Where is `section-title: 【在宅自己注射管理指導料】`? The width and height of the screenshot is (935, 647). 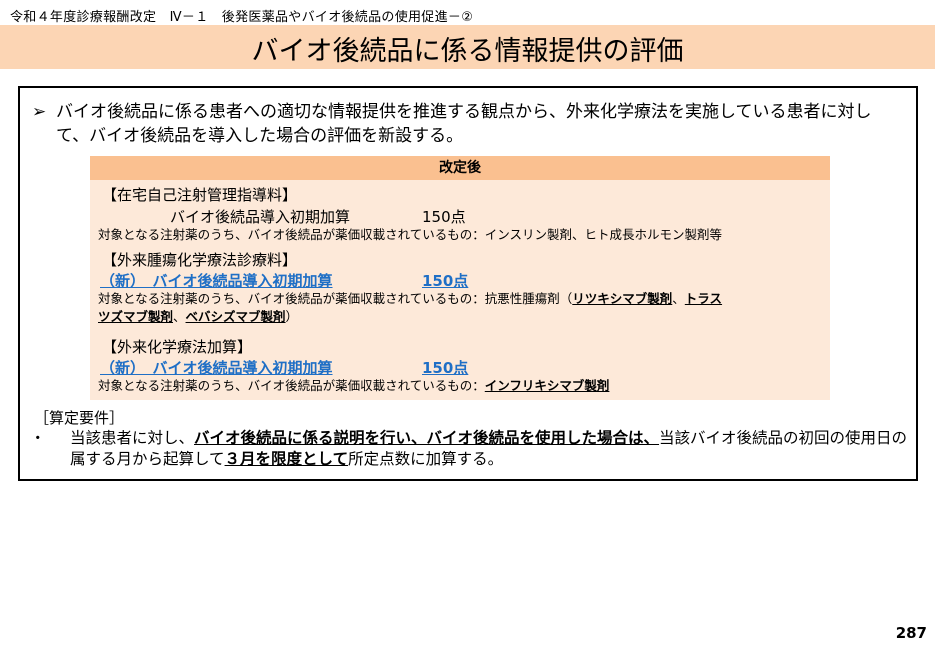 section-title: 【在宅自己注射管理指導料】 is located at coordinates (200, 195).